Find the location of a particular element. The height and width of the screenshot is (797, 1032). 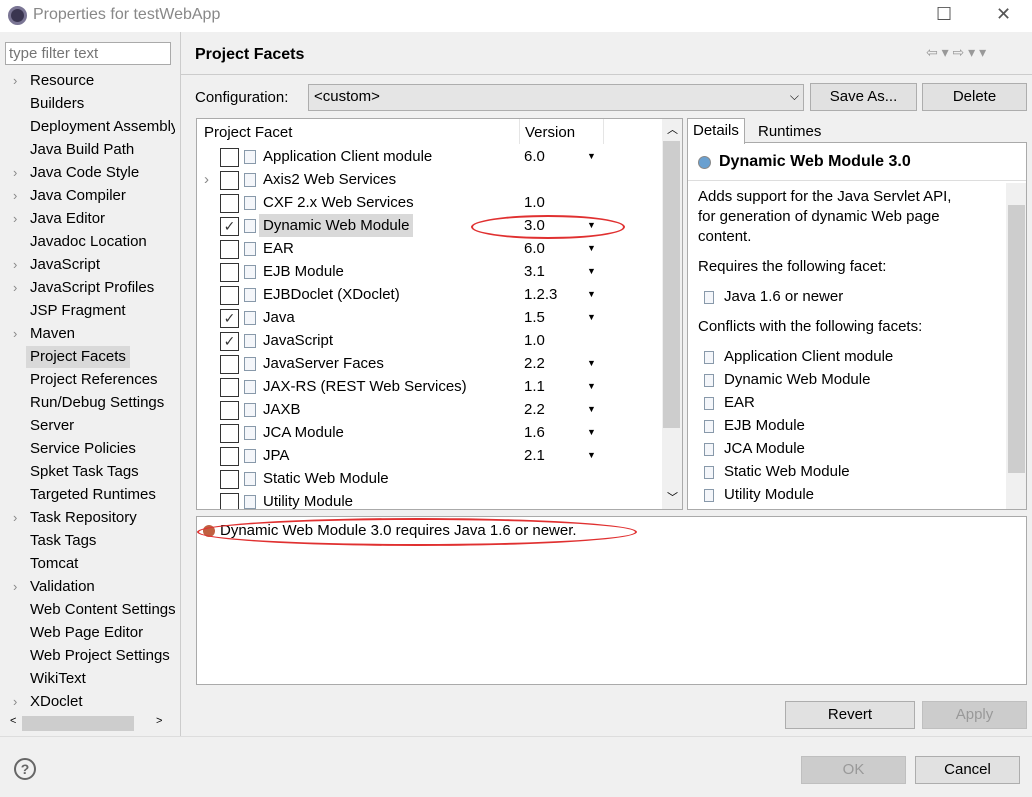

tree-item: Java Compiler is located at coordinates (102, 196).